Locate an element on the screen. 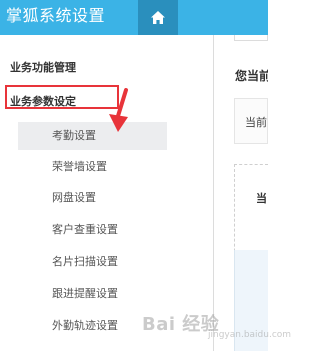  sidebar-item-label: 名片扫描设置 is located at coordinates (85, 261).